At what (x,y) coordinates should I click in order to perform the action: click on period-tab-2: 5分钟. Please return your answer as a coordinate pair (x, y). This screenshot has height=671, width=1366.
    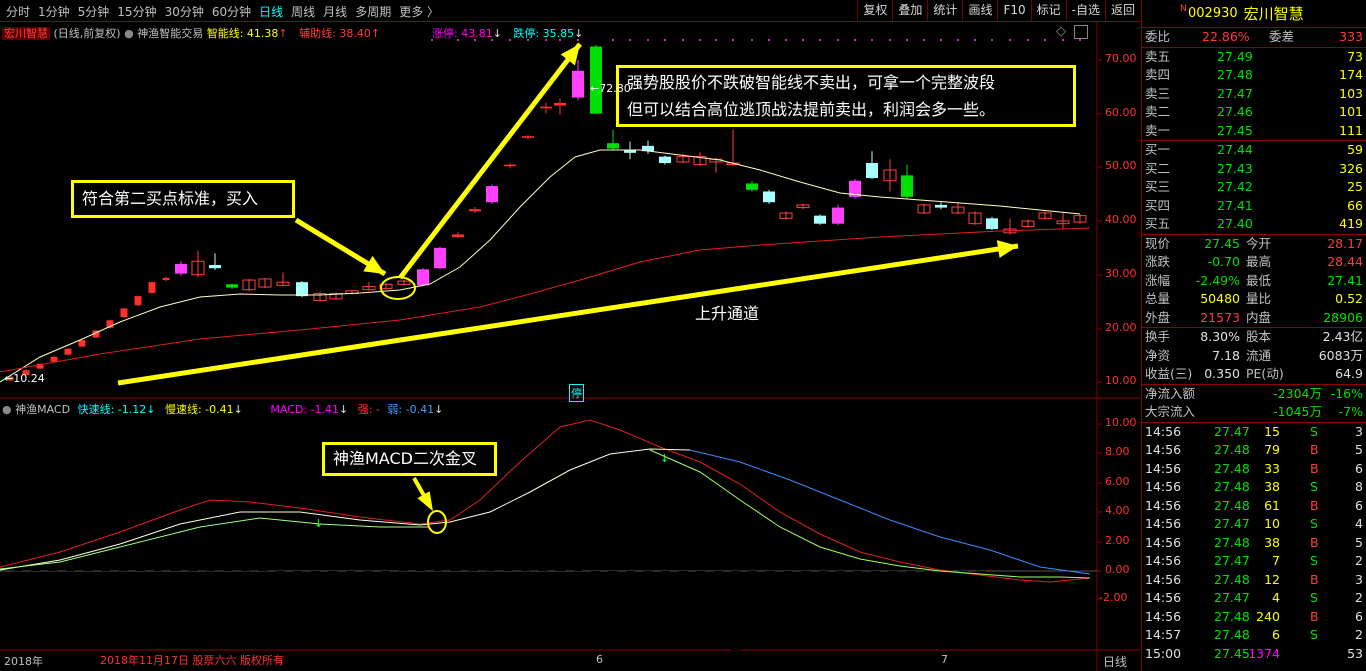
    Looking at the image, I should click on (94, 11).